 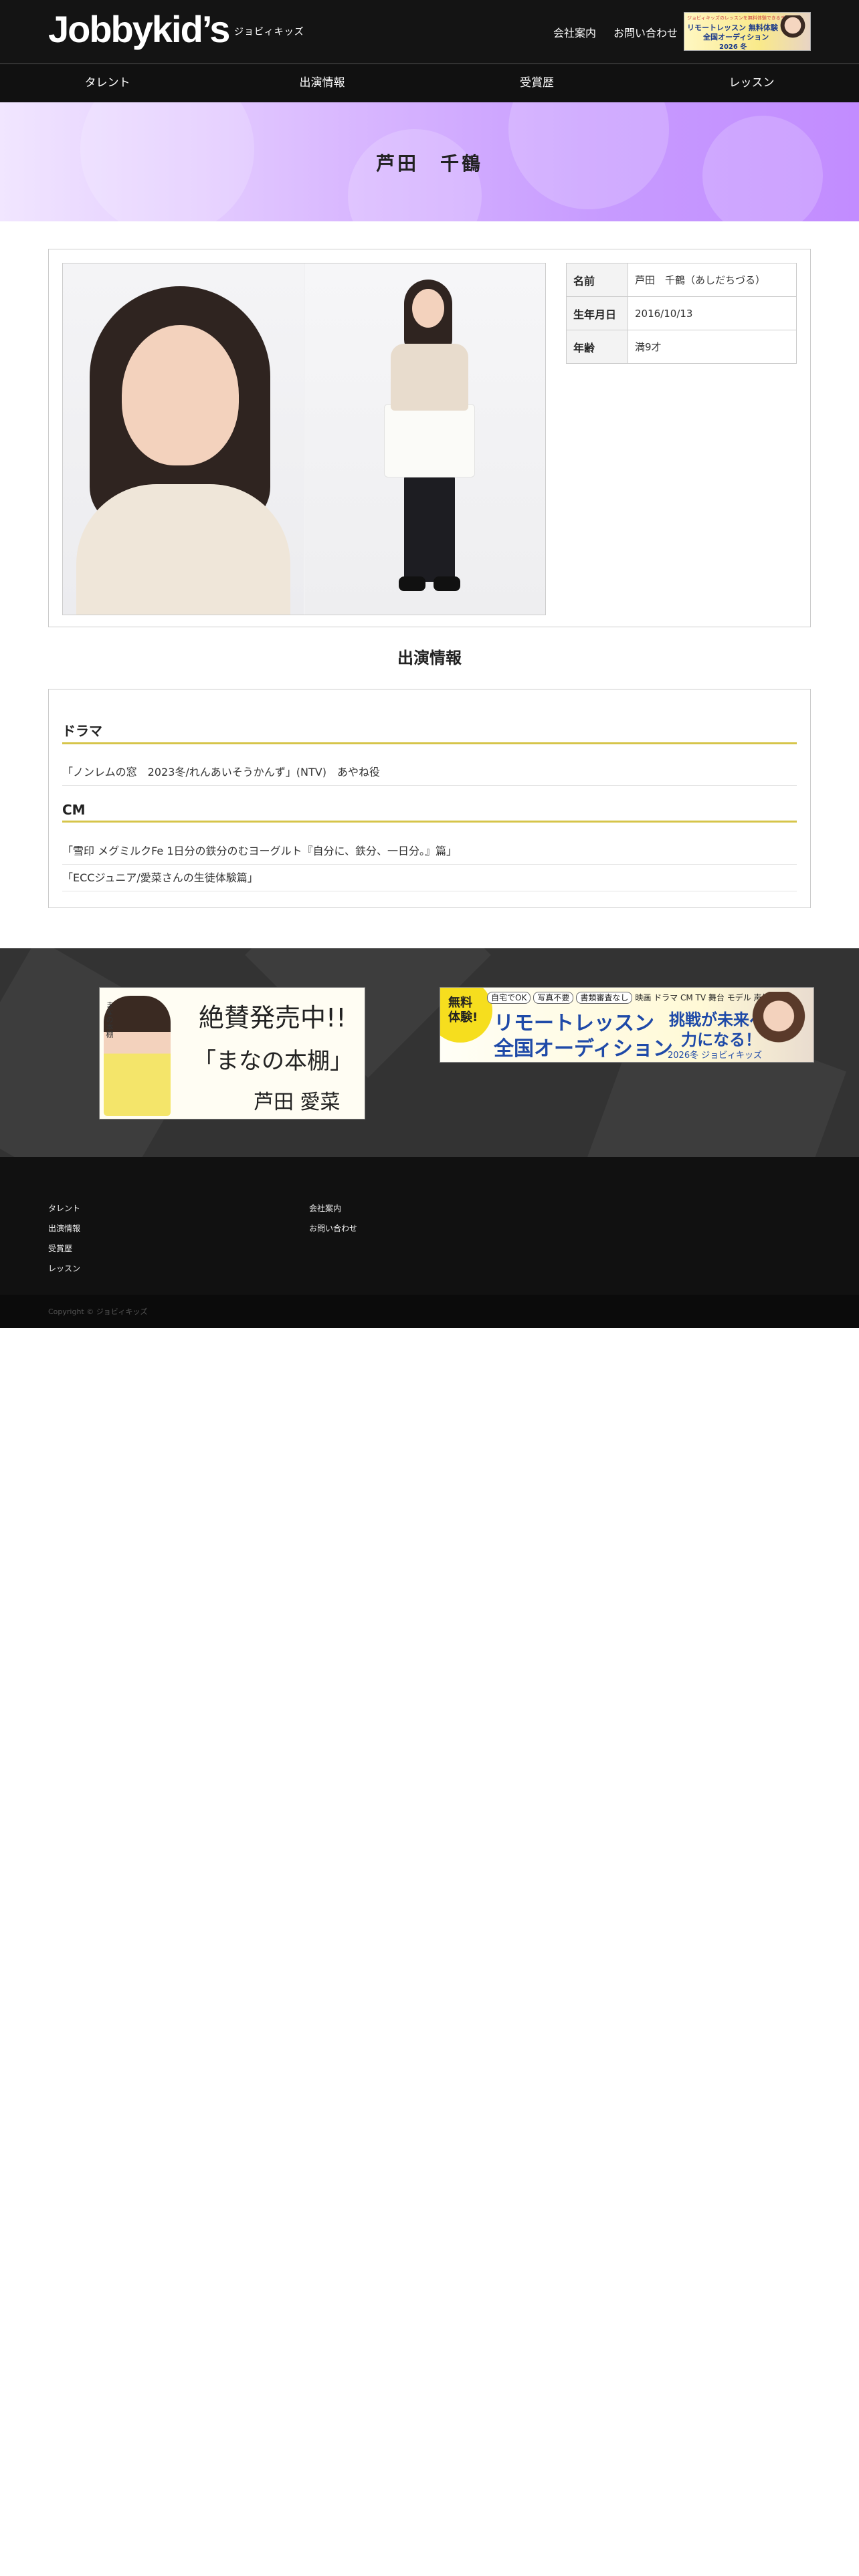 What do you see at coordinates (333, 1228) in the screenshot?
I see `footer-link-contact: お問い合わせ` at bounding box center [333, 1228].